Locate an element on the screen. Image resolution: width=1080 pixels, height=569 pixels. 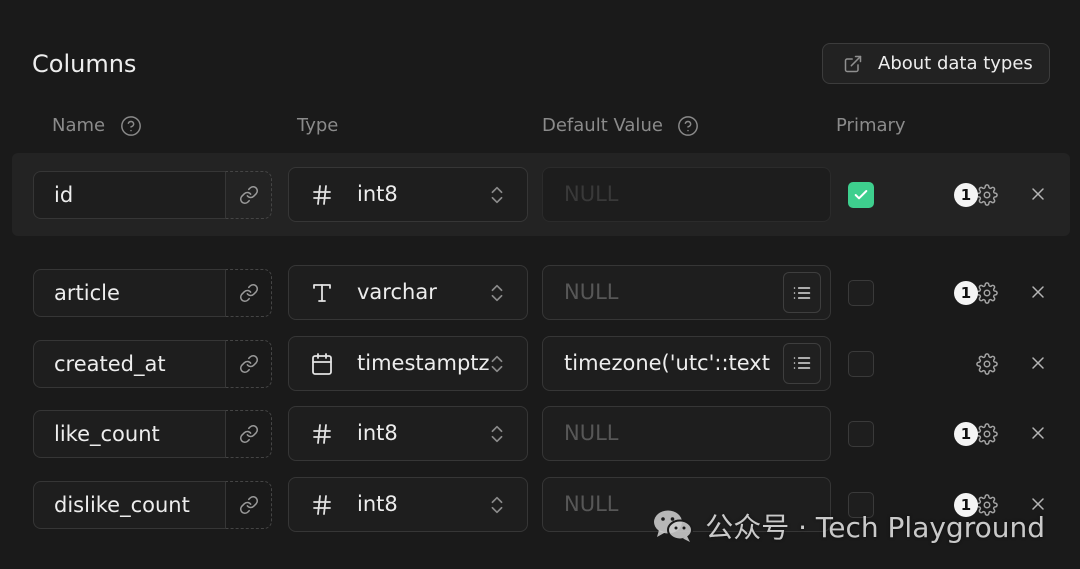
column-row: article varchar NULL 1 is located at coordinates (540, 292).